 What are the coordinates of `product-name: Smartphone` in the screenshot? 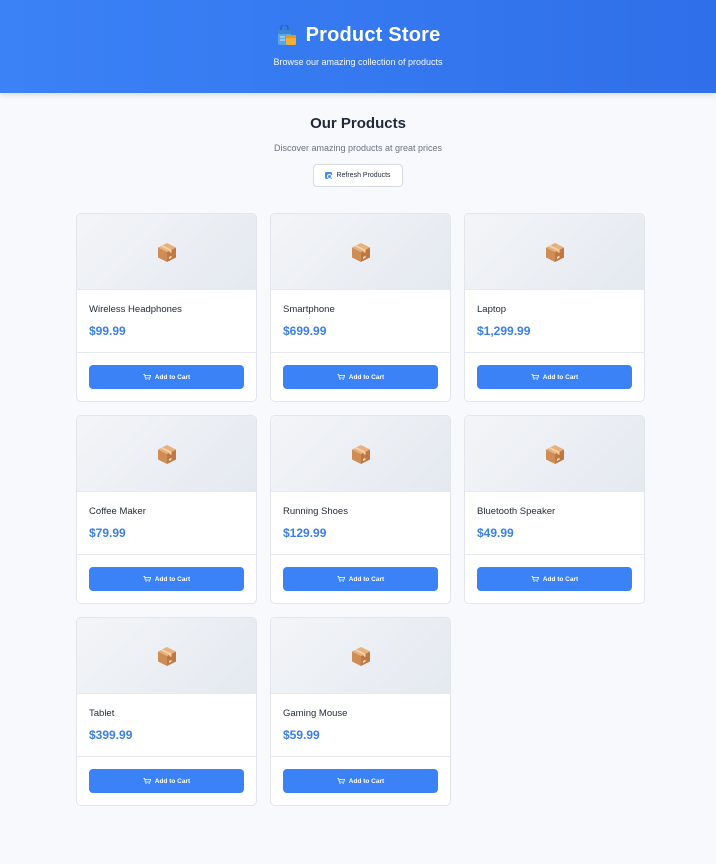 It's located at (309, 309).